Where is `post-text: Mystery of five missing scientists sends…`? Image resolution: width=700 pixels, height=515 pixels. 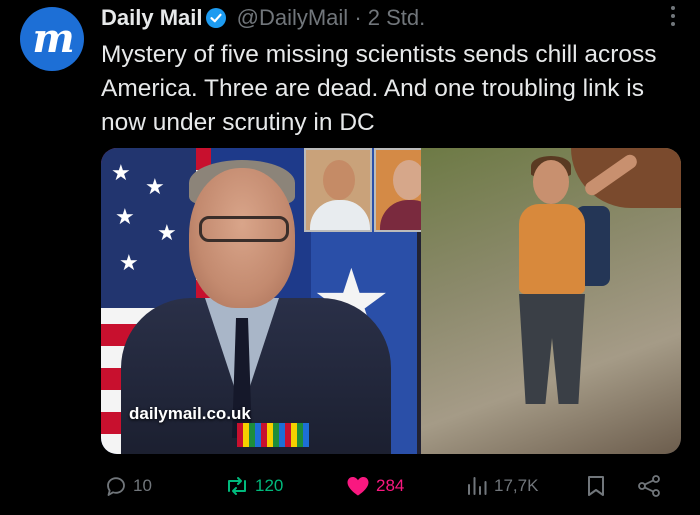
post-text: Mystery of five missing scientists sends… is located at coordinates (379, 88).